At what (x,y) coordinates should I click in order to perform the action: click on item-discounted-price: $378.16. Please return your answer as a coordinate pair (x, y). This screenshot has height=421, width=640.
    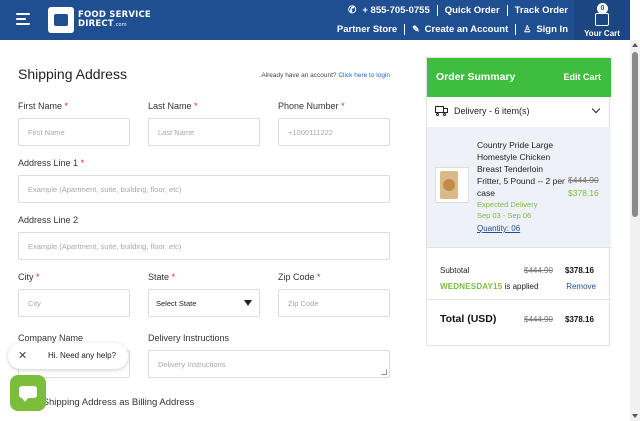
    Looking at the image, I should click on (583, 193).